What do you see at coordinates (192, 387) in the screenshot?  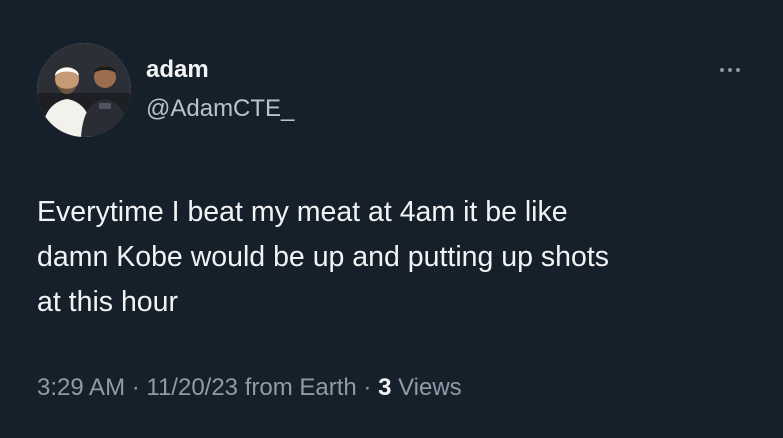 I see `tweet-date-link: 11/20/23` at bounding box center [192, 387].